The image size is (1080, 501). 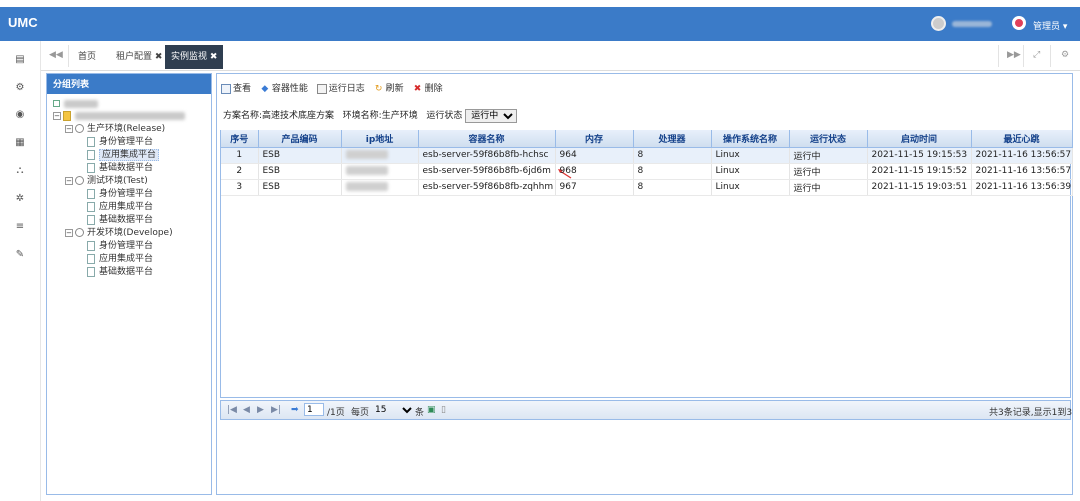 I want to click on view-label: 查看, so click(x=242, y=89).